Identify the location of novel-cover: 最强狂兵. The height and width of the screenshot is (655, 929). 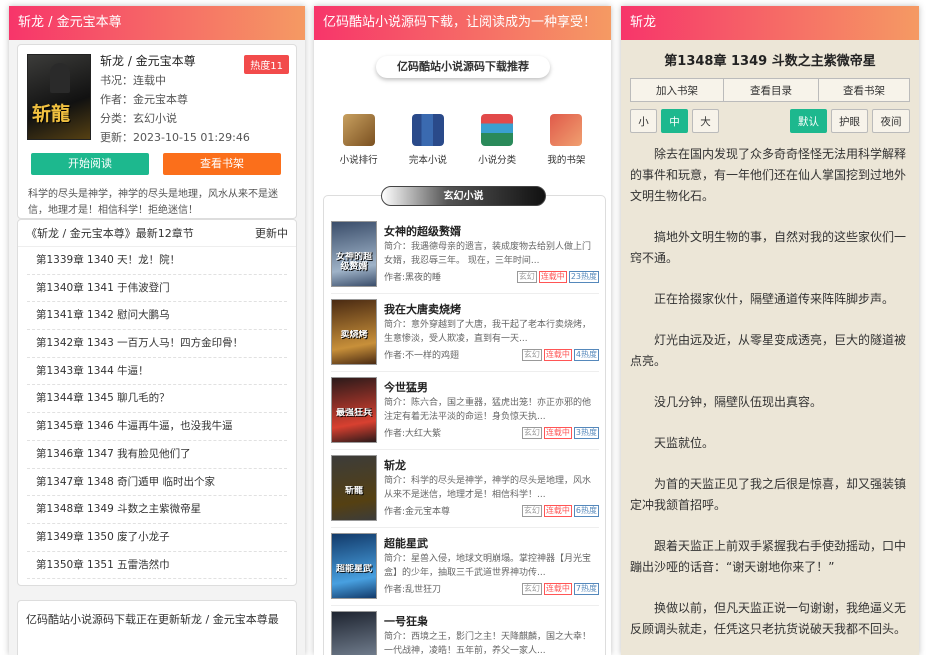
(354, 410).